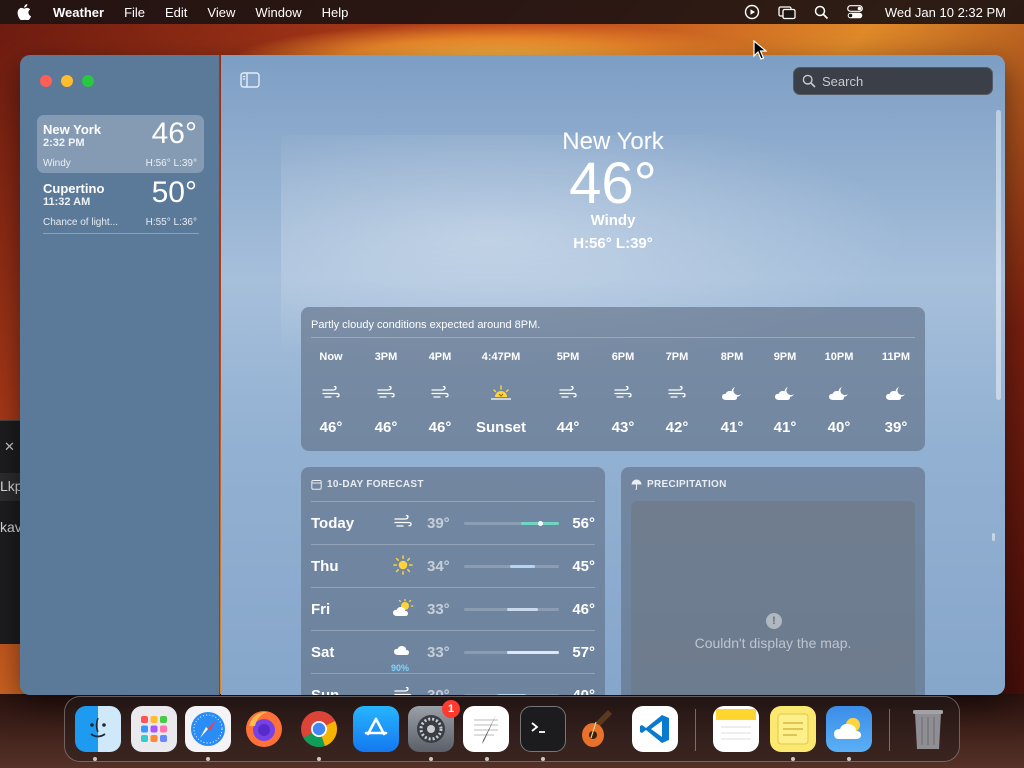 The height and width of the screenshot is (768, 1024). I want to click on menu-view: View, so click(221, 12).